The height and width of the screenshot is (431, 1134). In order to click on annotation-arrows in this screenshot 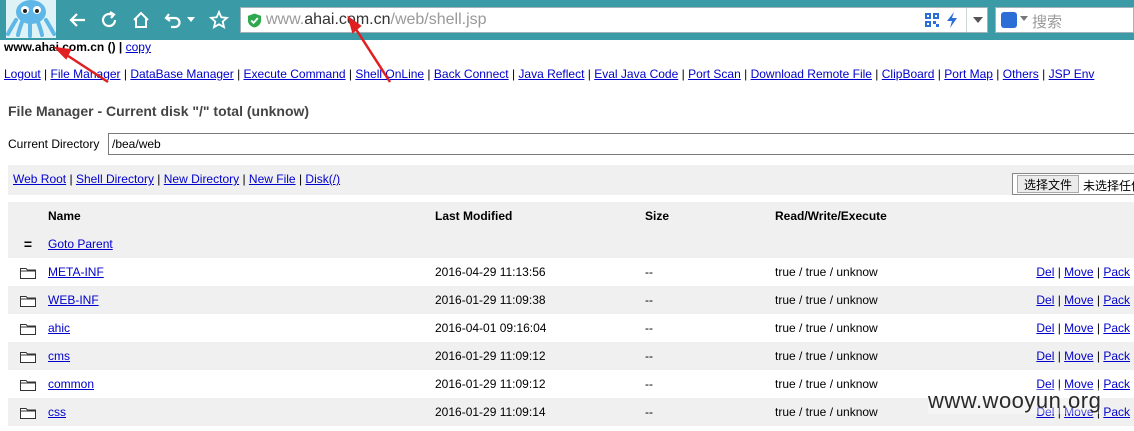, I will do `click(222, 49)`.